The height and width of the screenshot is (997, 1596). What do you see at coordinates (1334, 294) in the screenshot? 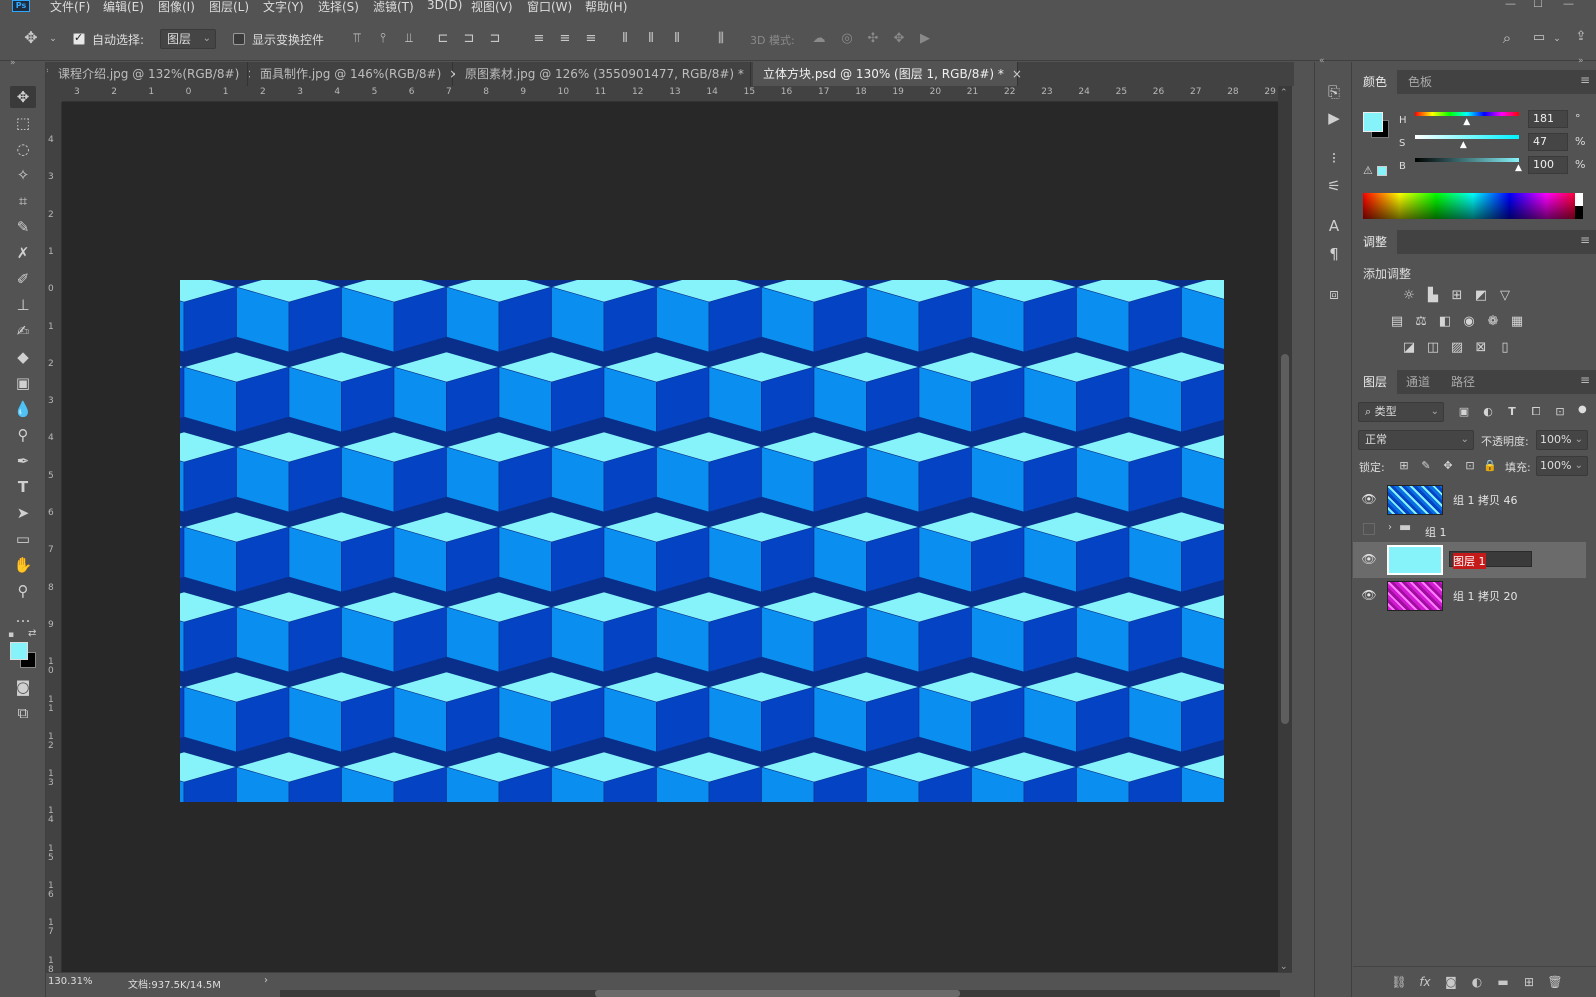
I see `libraries-icon: ⧈` at bounding box center [1334, 294].